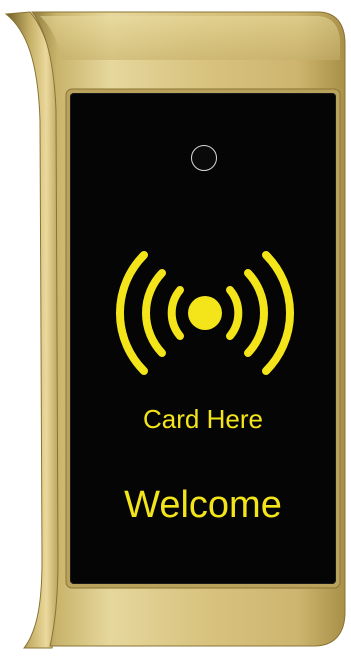 The width and height of the screenshot is (351, 659). I want to click on rfid-wave-icon, so click(205, 313).